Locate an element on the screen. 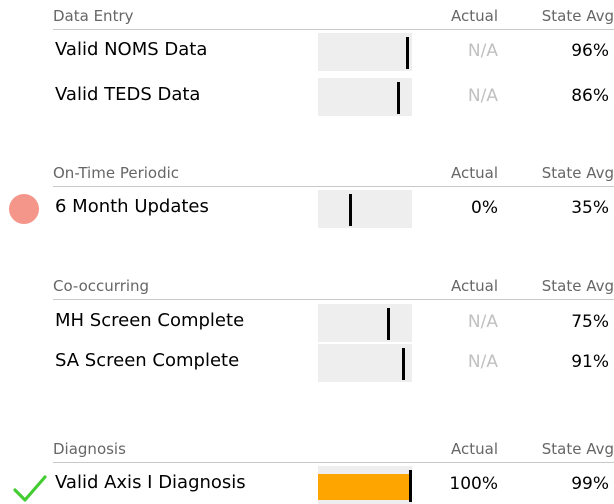 This screenshot has width=614, height=504. metric-row: 6 Month Updates 0% 35% is located at coordinates (307, 209).